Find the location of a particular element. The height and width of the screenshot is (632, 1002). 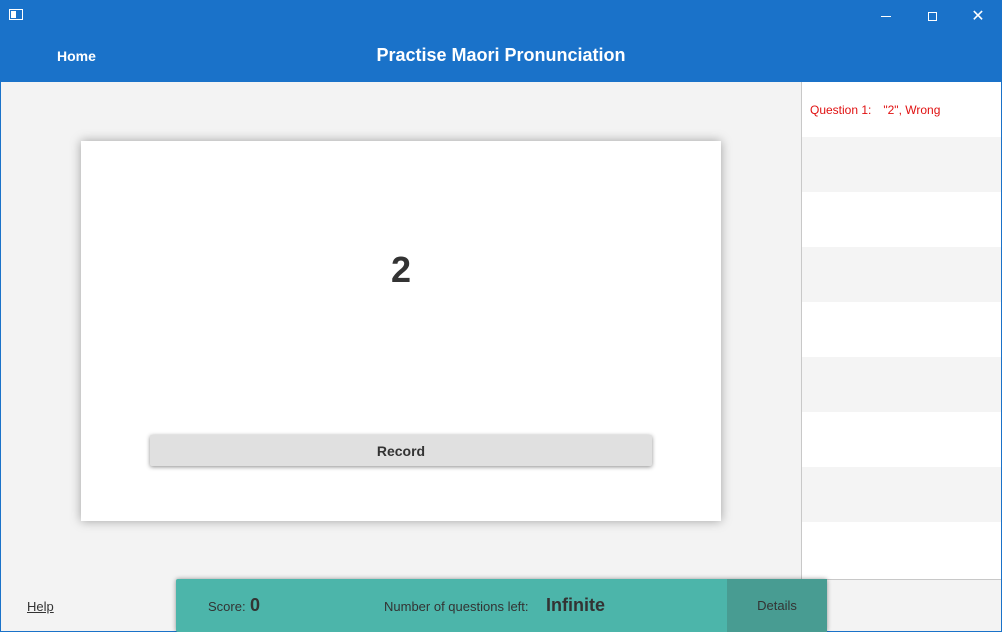

score-value: 0 is located at coordinates (255, 605).